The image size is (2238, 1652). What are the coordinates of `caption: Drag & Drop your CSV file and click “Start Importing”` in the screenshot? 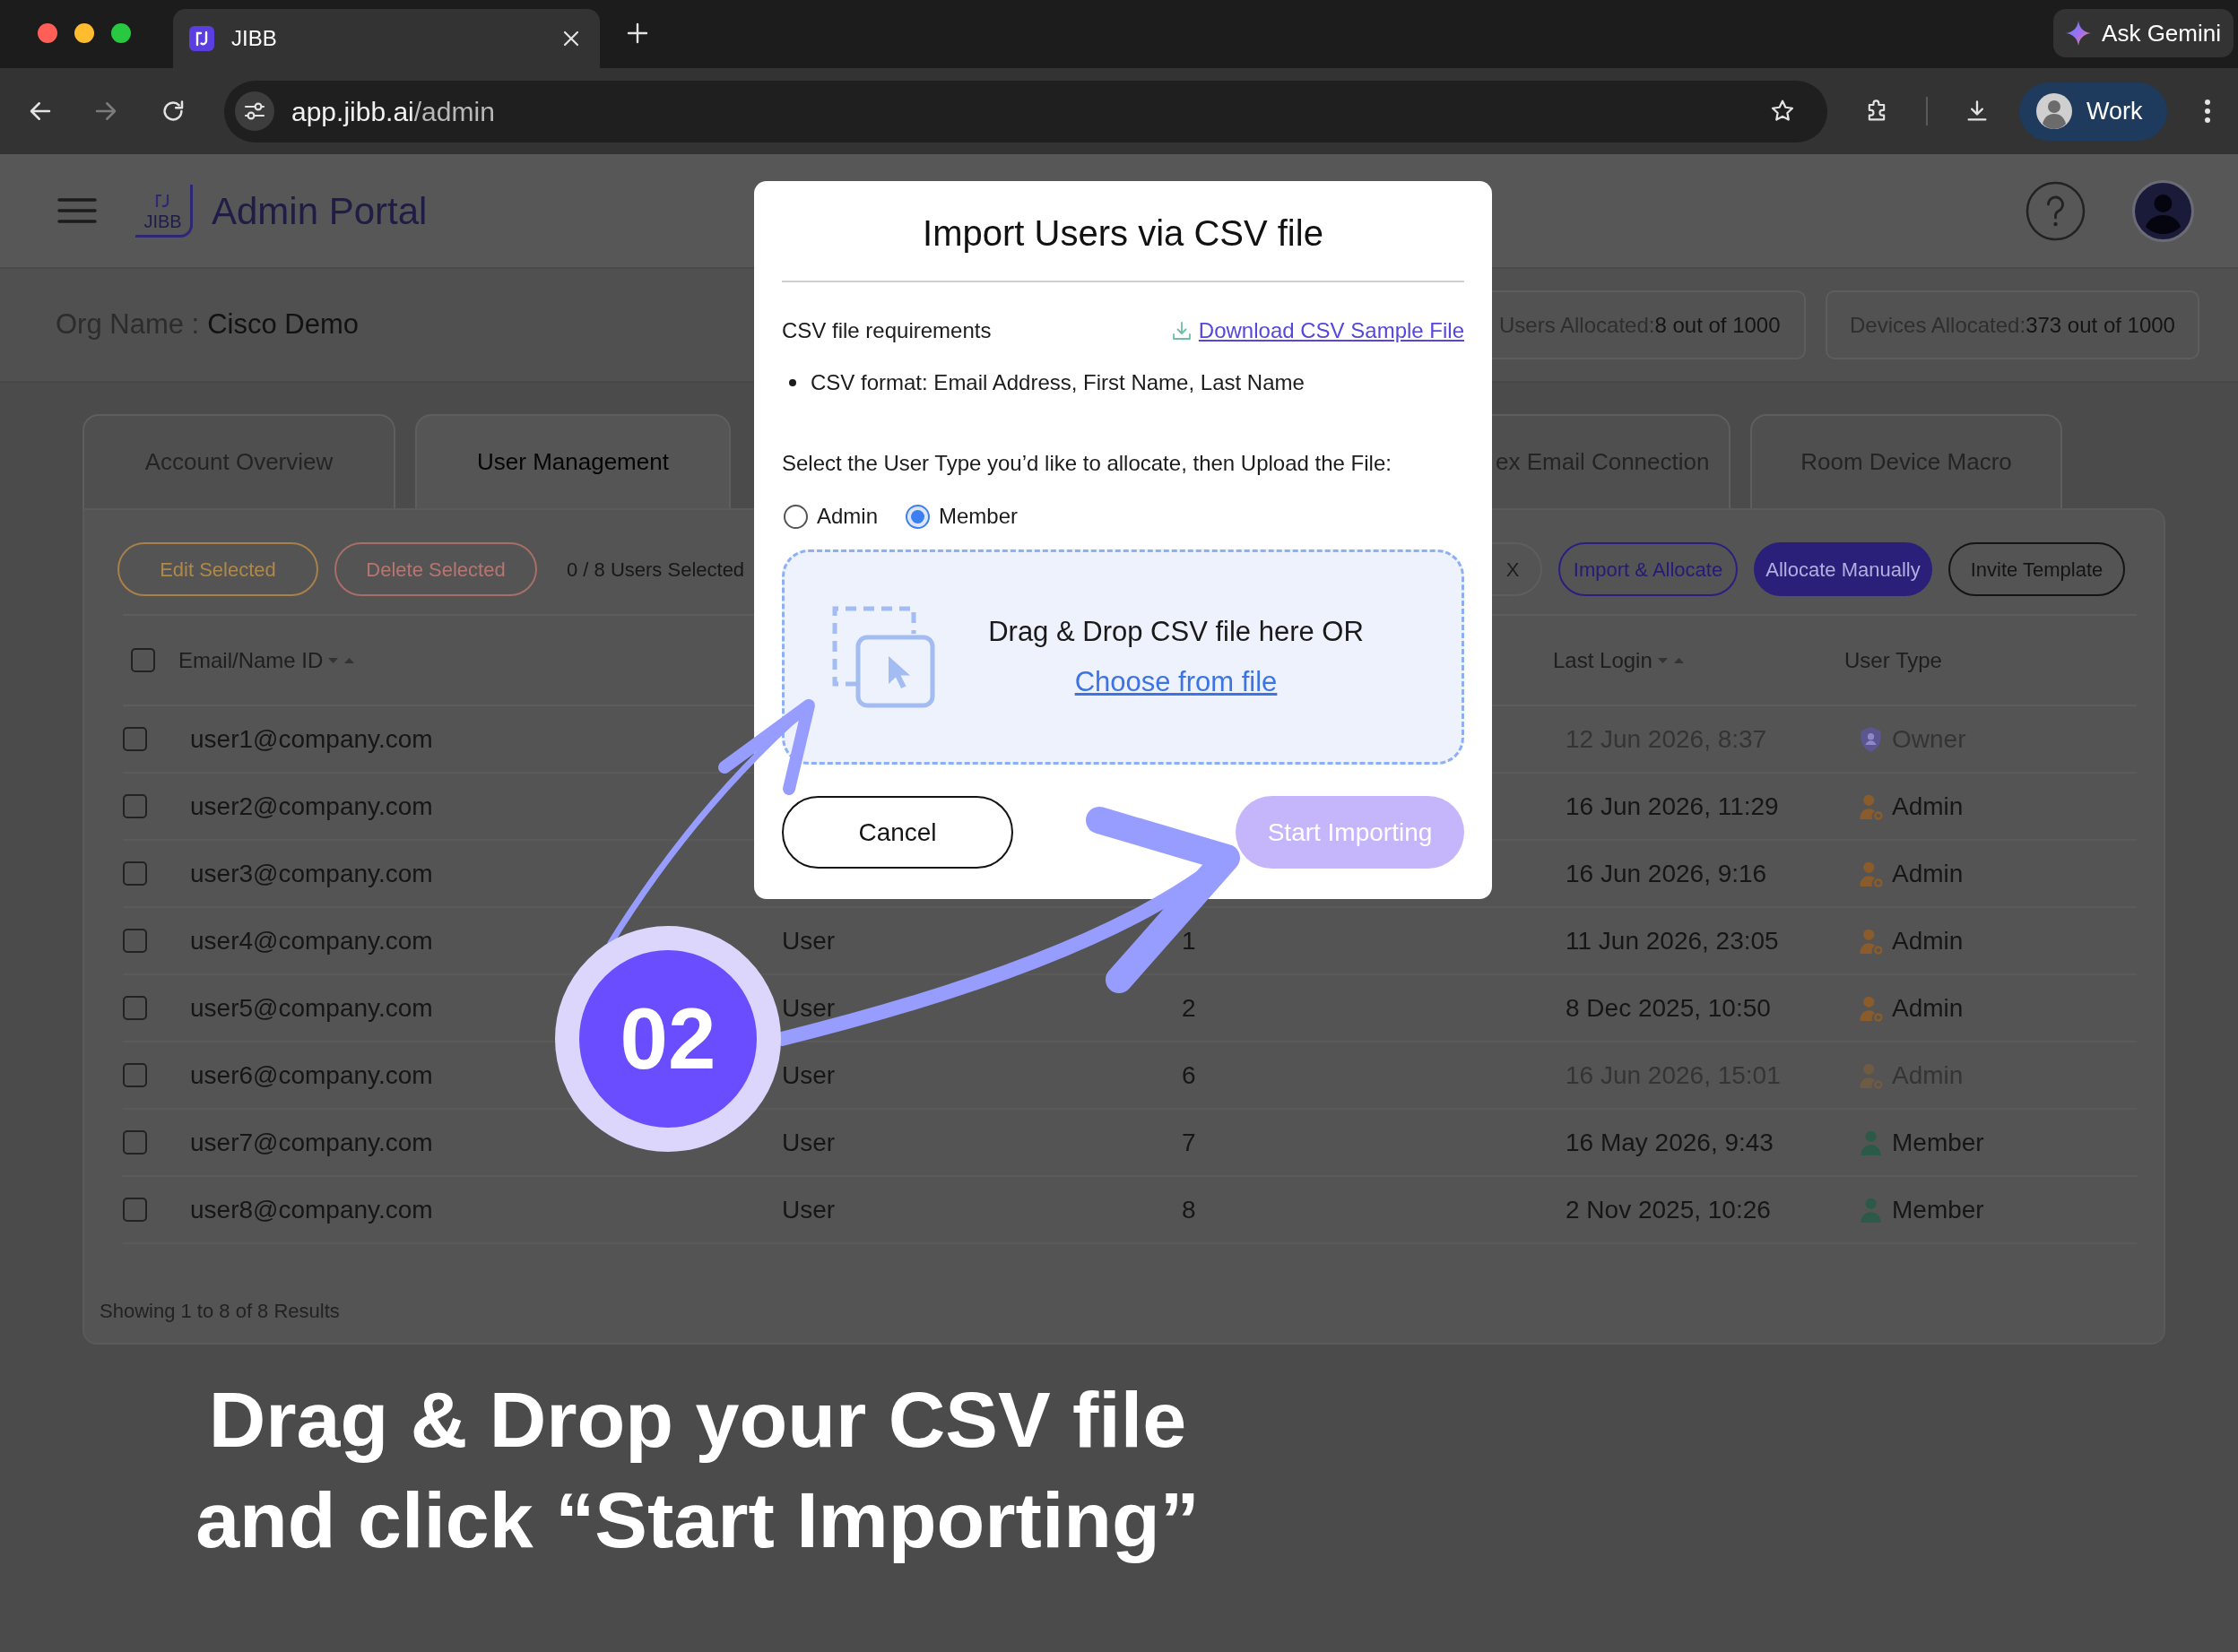 It's located at (697, 1470).